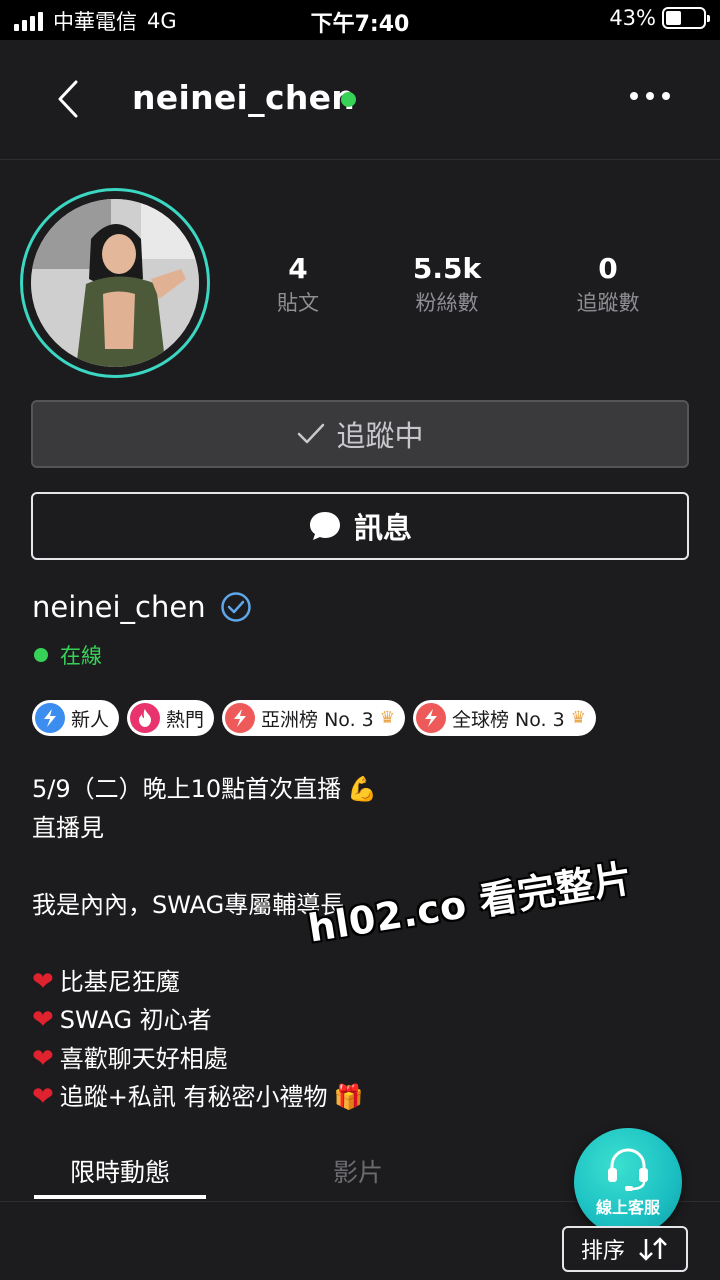 This screenshot has height=1280, width=720. What do you see at coordinates (628, 1169) in the screenshot?
I see `headset-icon` at bounding box center [628, 1169].